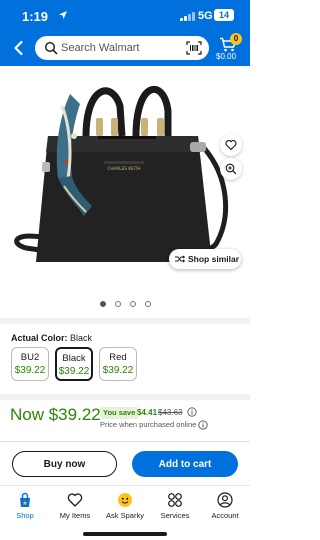  Describe the element at coordinates (51, 48) in the screenshot. I see `search-icon` at that location.